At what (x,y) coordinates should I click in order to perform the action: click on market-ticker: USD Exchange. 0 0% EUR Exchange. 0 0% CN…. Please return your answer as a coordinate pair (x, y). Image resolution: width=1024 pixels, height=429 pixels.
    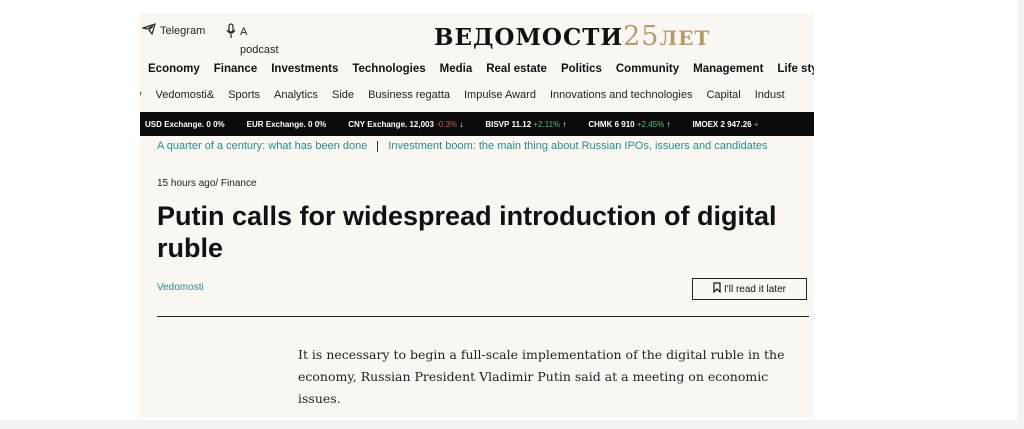
    Looking at the image, I should click on (477, 124).